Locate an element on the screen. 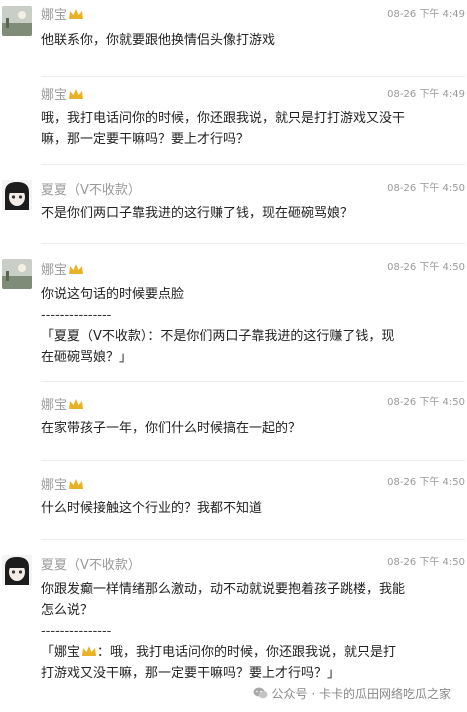 Image resolution: width=467 pixels, height=712 pixels. quoted-line: 「娜宝 ：哦，我打电话问你的时候，你还跟我说，就只是打 is located at coordinates (239, 652).